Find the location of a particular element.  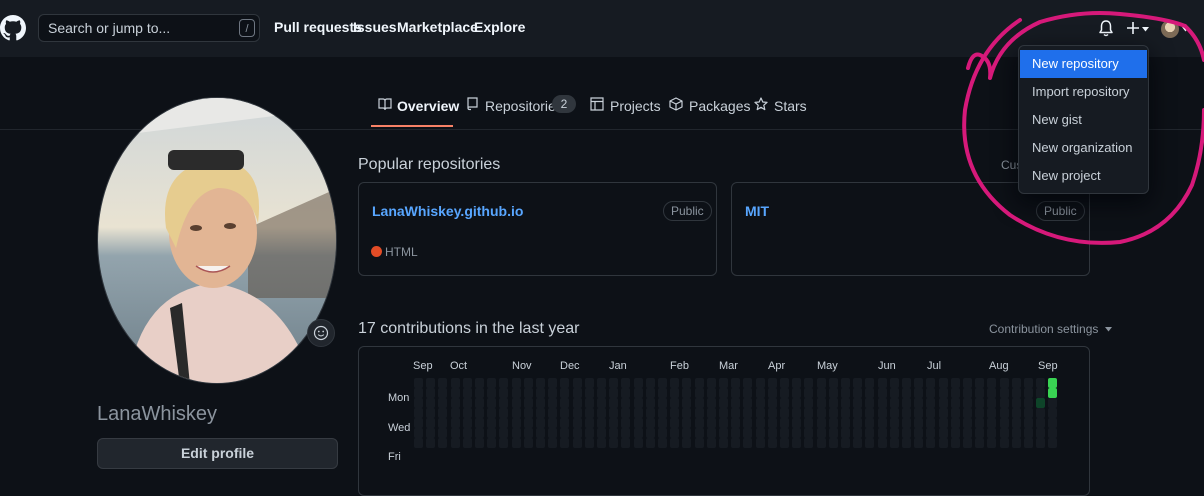

repo-link: LanaWhiskey.github.io is located at coordinates (447, 211).